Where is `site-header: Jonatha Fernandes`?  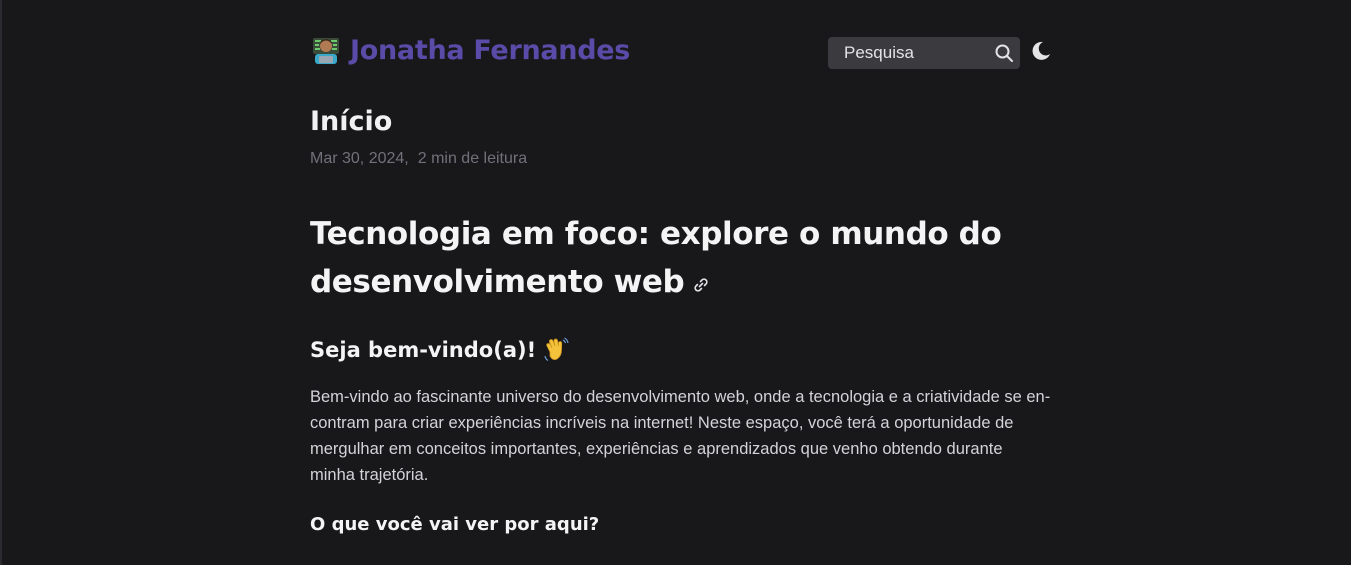
site-header: Jonatha Fernandes is located at coordinates (680, 53).